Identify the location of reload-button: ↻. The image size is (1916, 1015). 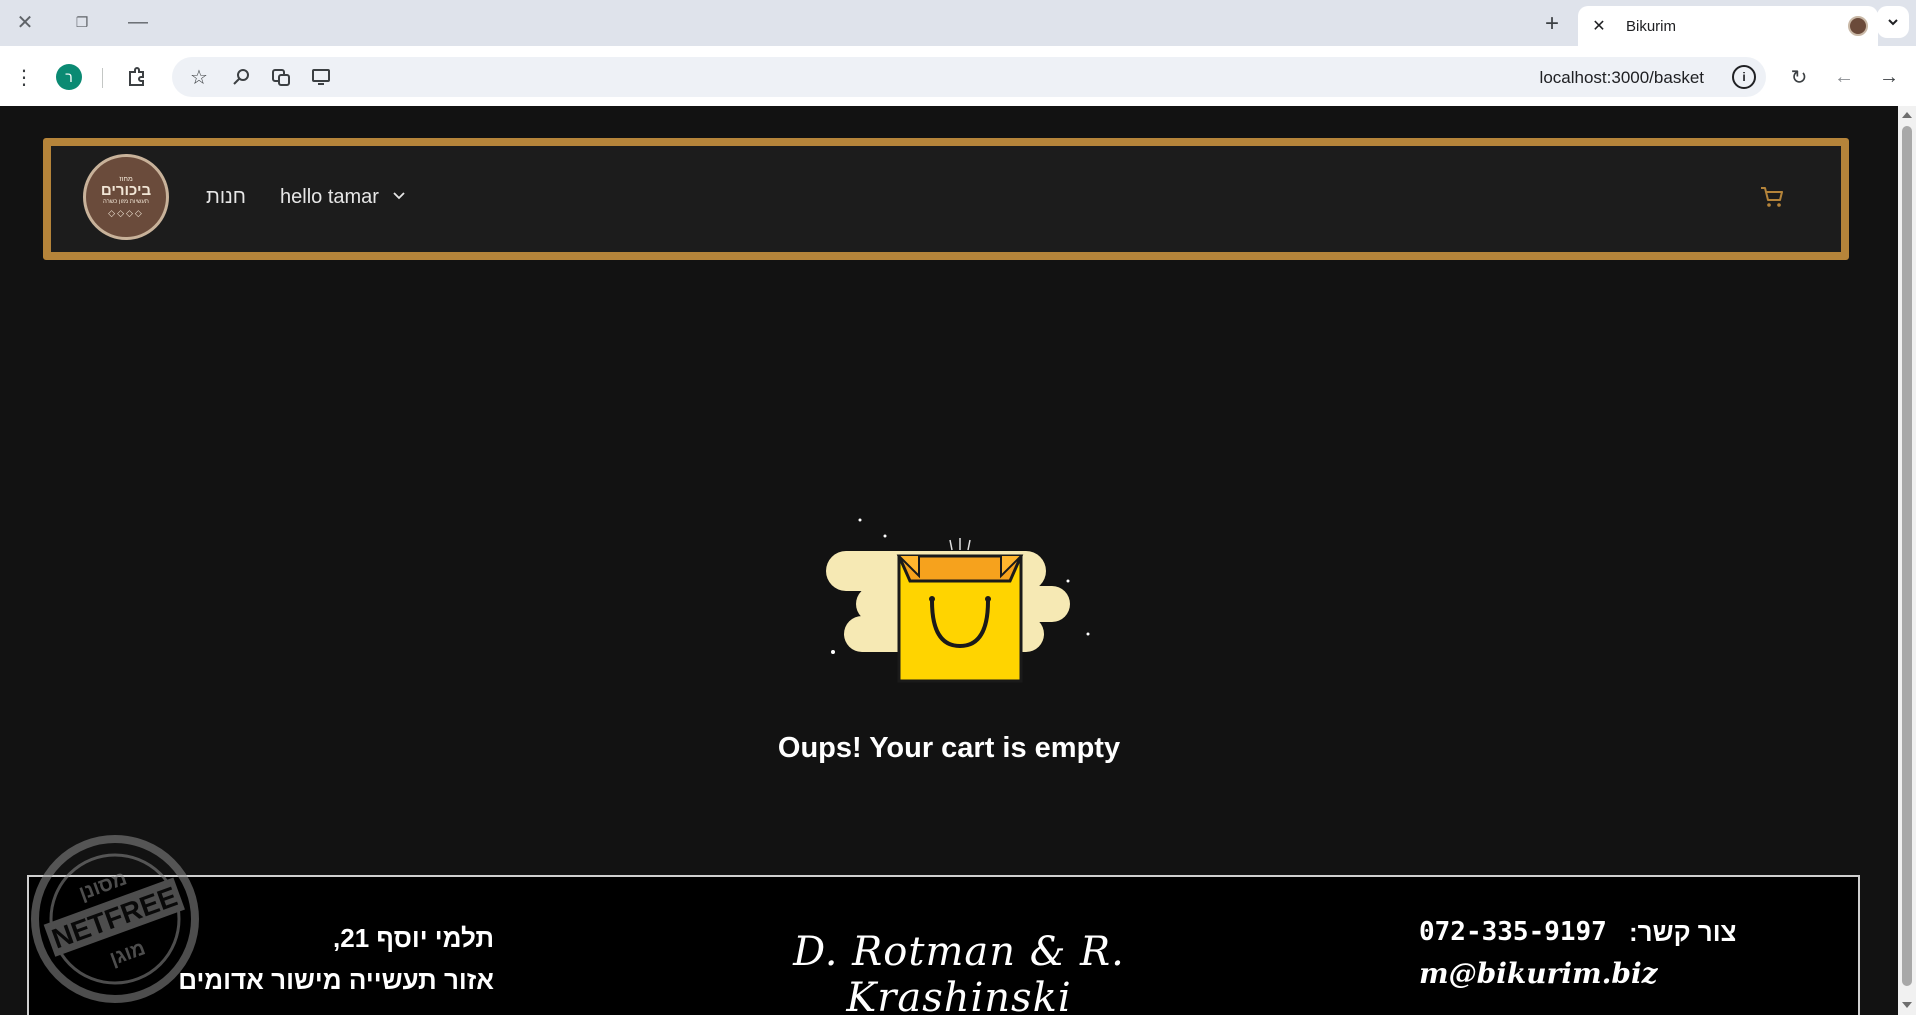
(1799, 77).